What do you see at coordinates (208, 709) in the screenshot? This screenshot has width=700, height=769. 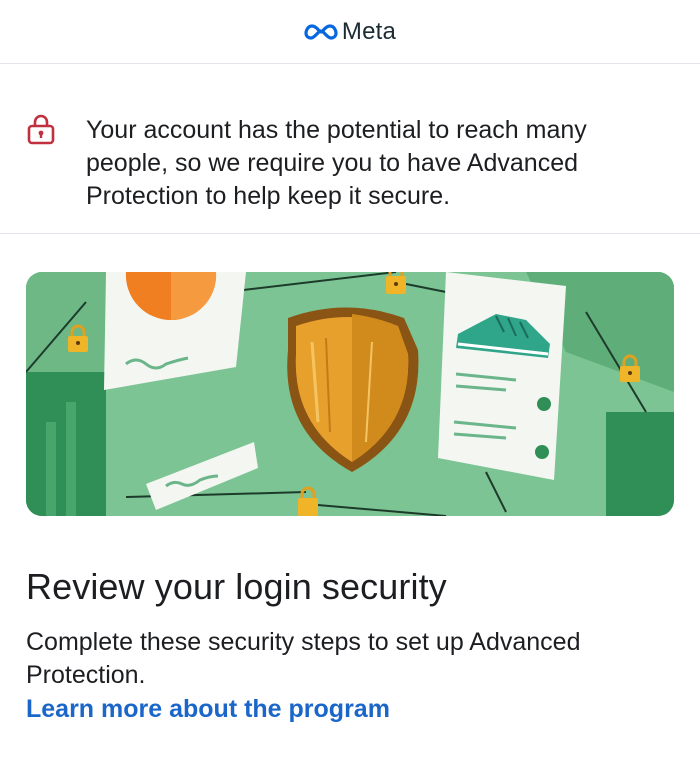 I see `learn-more-link: Learn more about the program` at bounding box center [208, 709].